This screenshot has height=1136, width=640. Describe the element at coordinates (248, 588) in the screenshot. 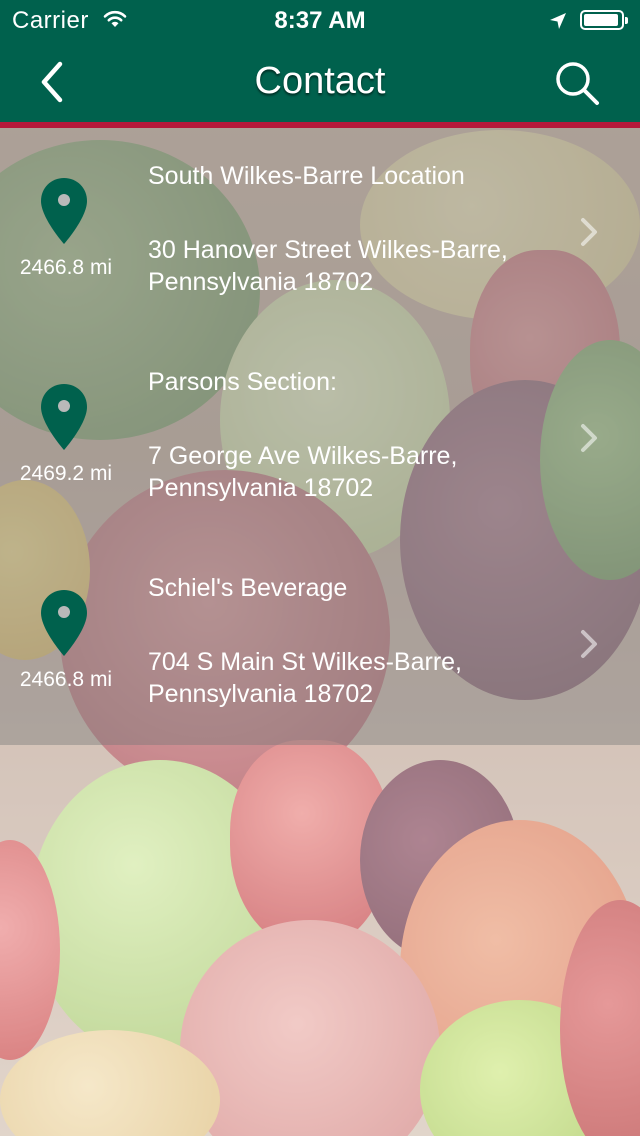

I see `location-name: Schiel's Beverage` at that location.